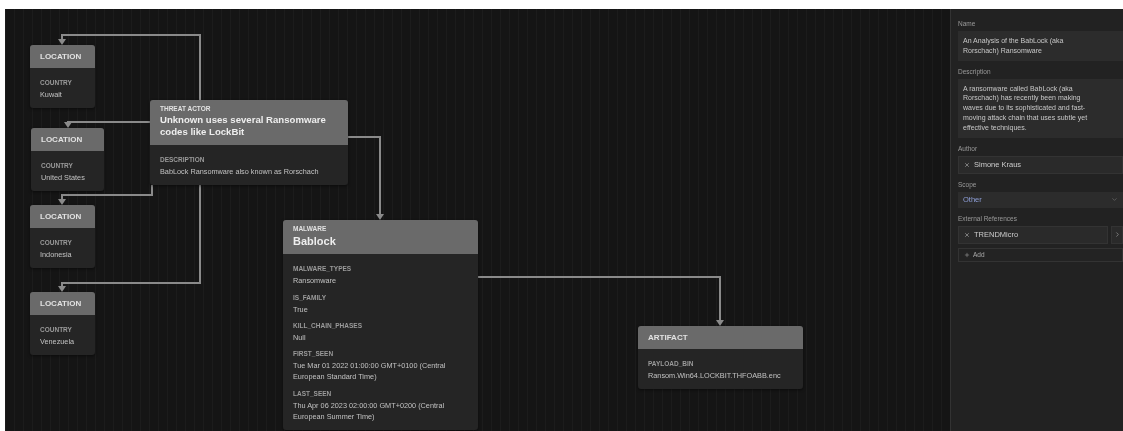  What do you see at coordinates (1114, 200) in the screenshot?
I see `caret-icon` at bounding box center [1114, 200].